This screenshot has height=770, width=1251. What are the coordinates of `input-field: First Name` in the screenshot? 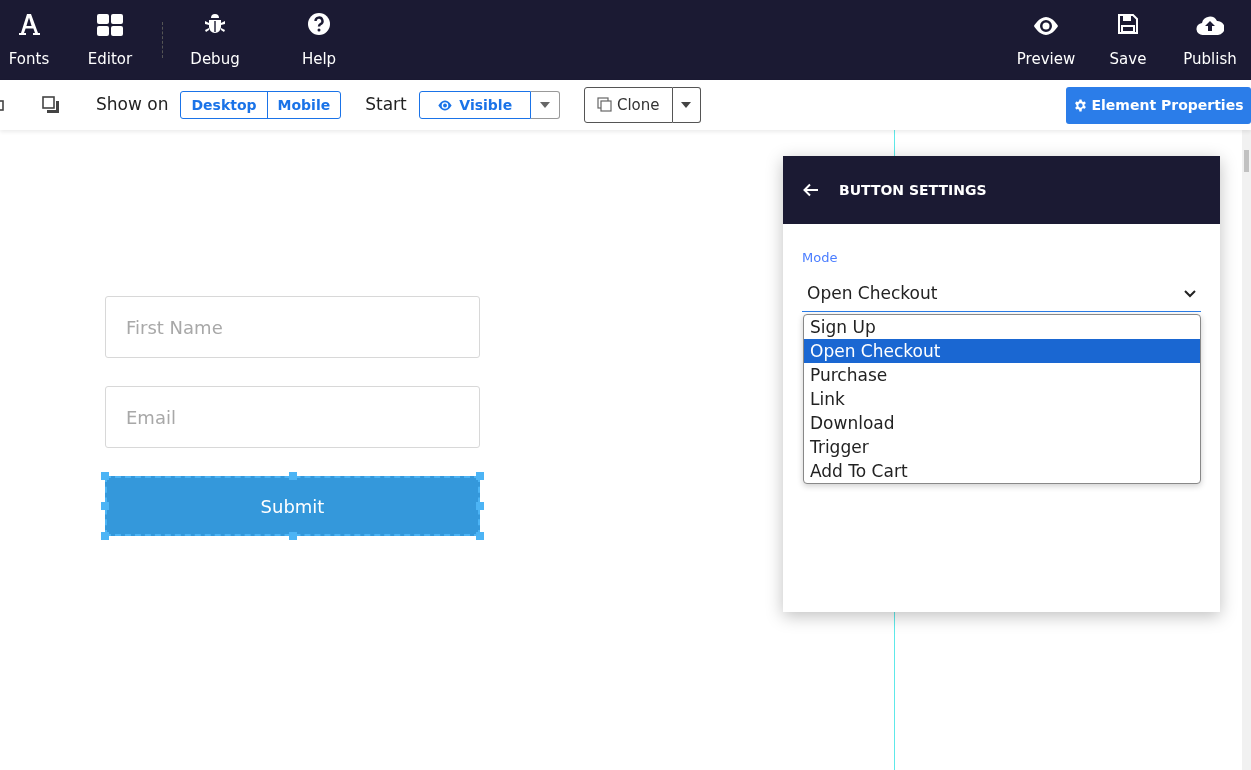 It's located at (292, 327).